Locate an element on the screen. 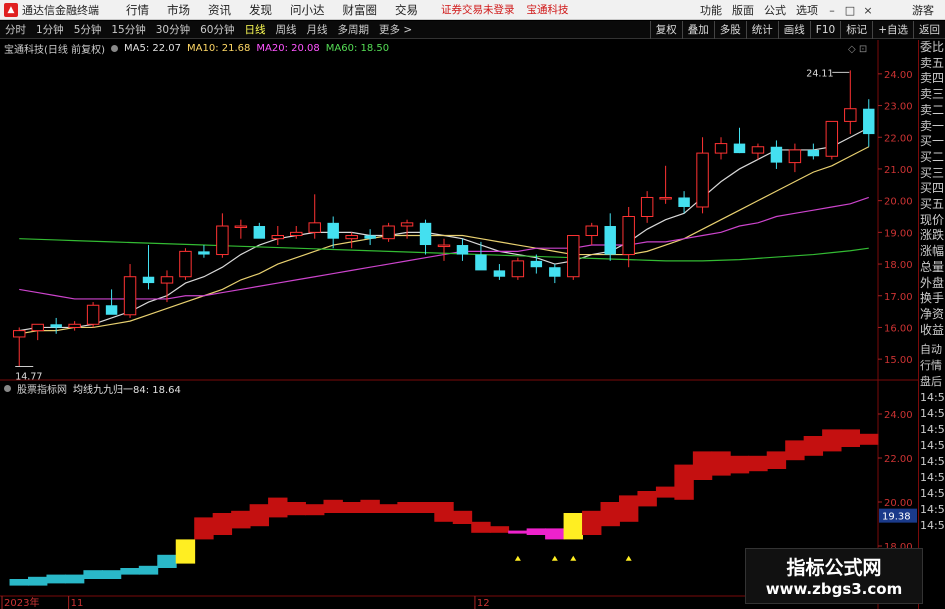 The image size is (945, 609). menu-item-layout: 版面 is located at coordinates (743, 10).